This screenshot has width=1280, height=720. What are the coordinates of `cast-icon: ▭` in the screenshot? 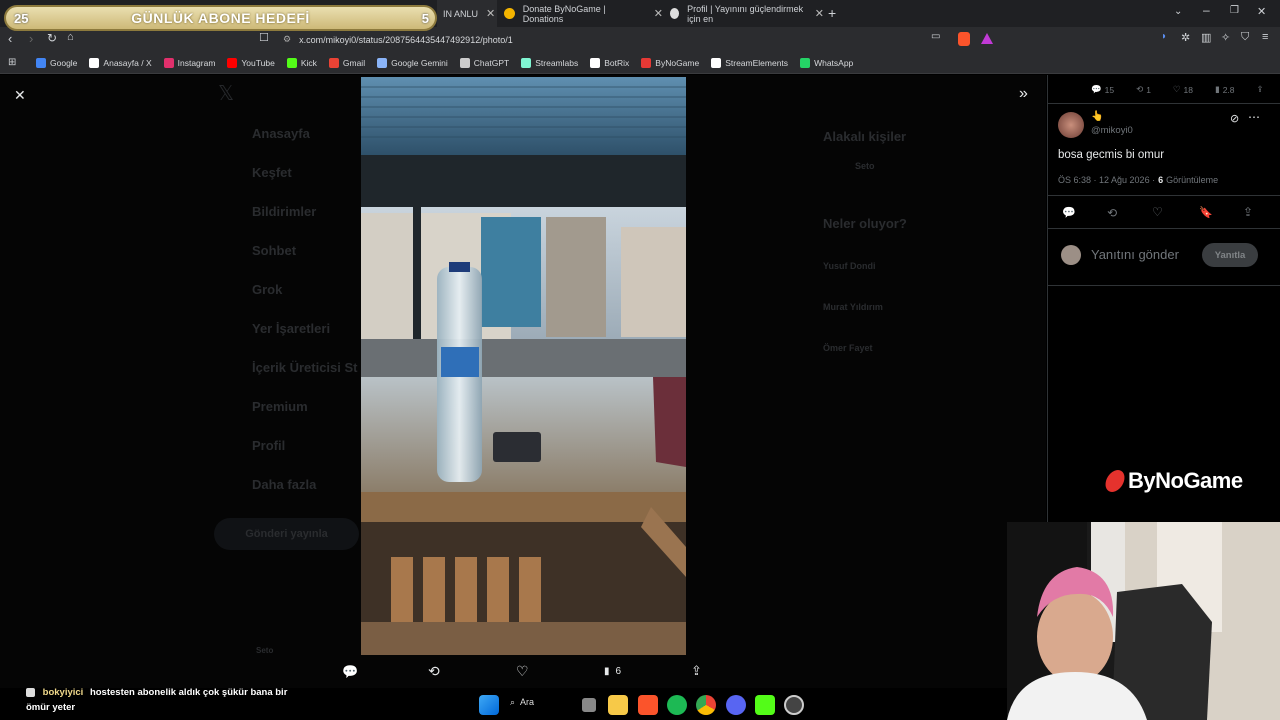 It's located at (935, 36).